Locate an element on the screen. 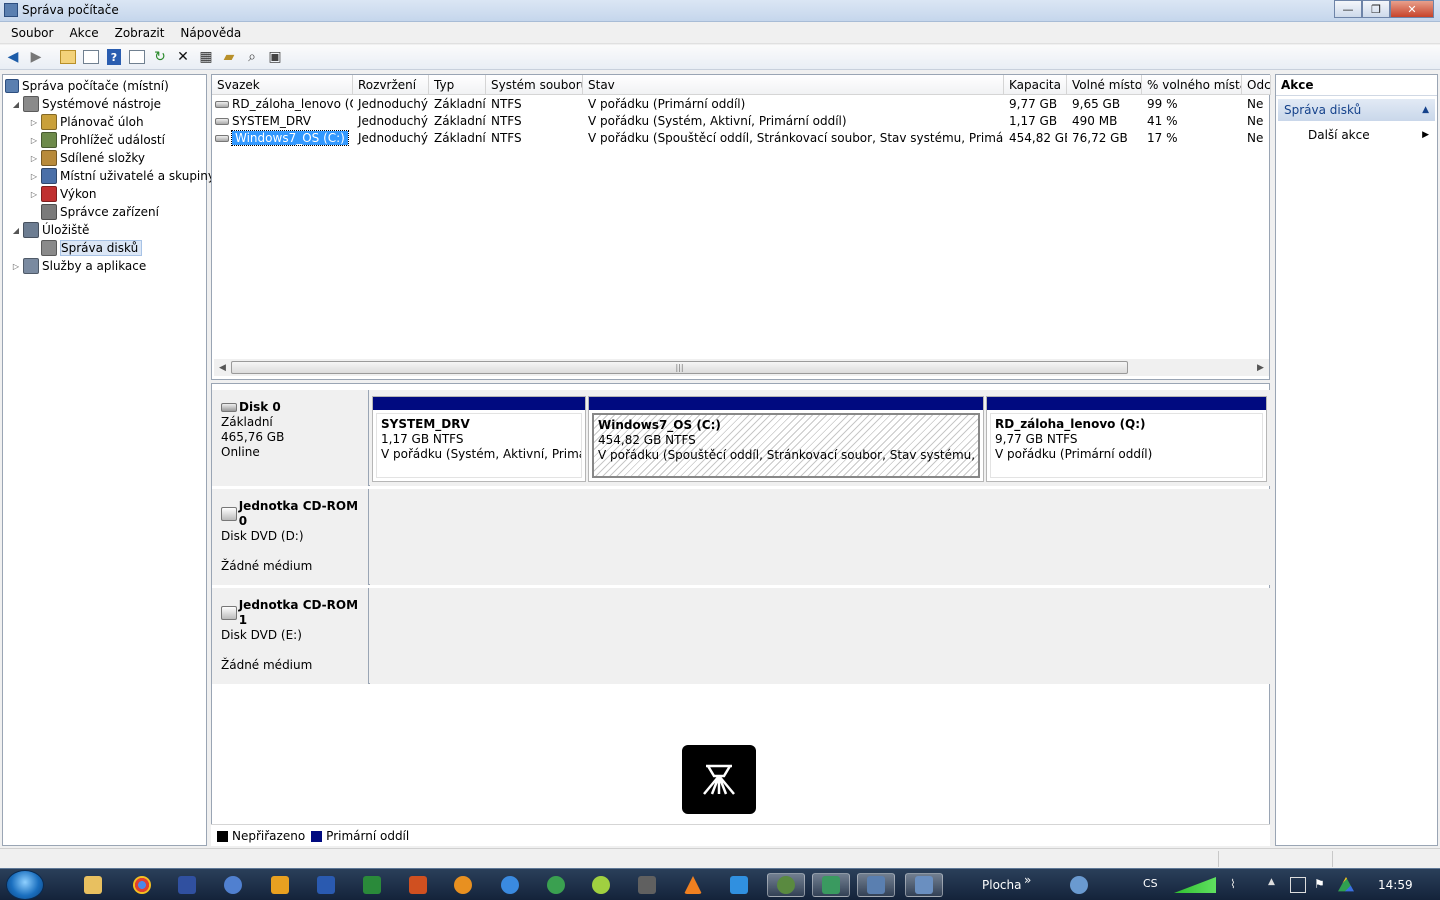  menu-file: Soubor is located at coordinates (32, 33).